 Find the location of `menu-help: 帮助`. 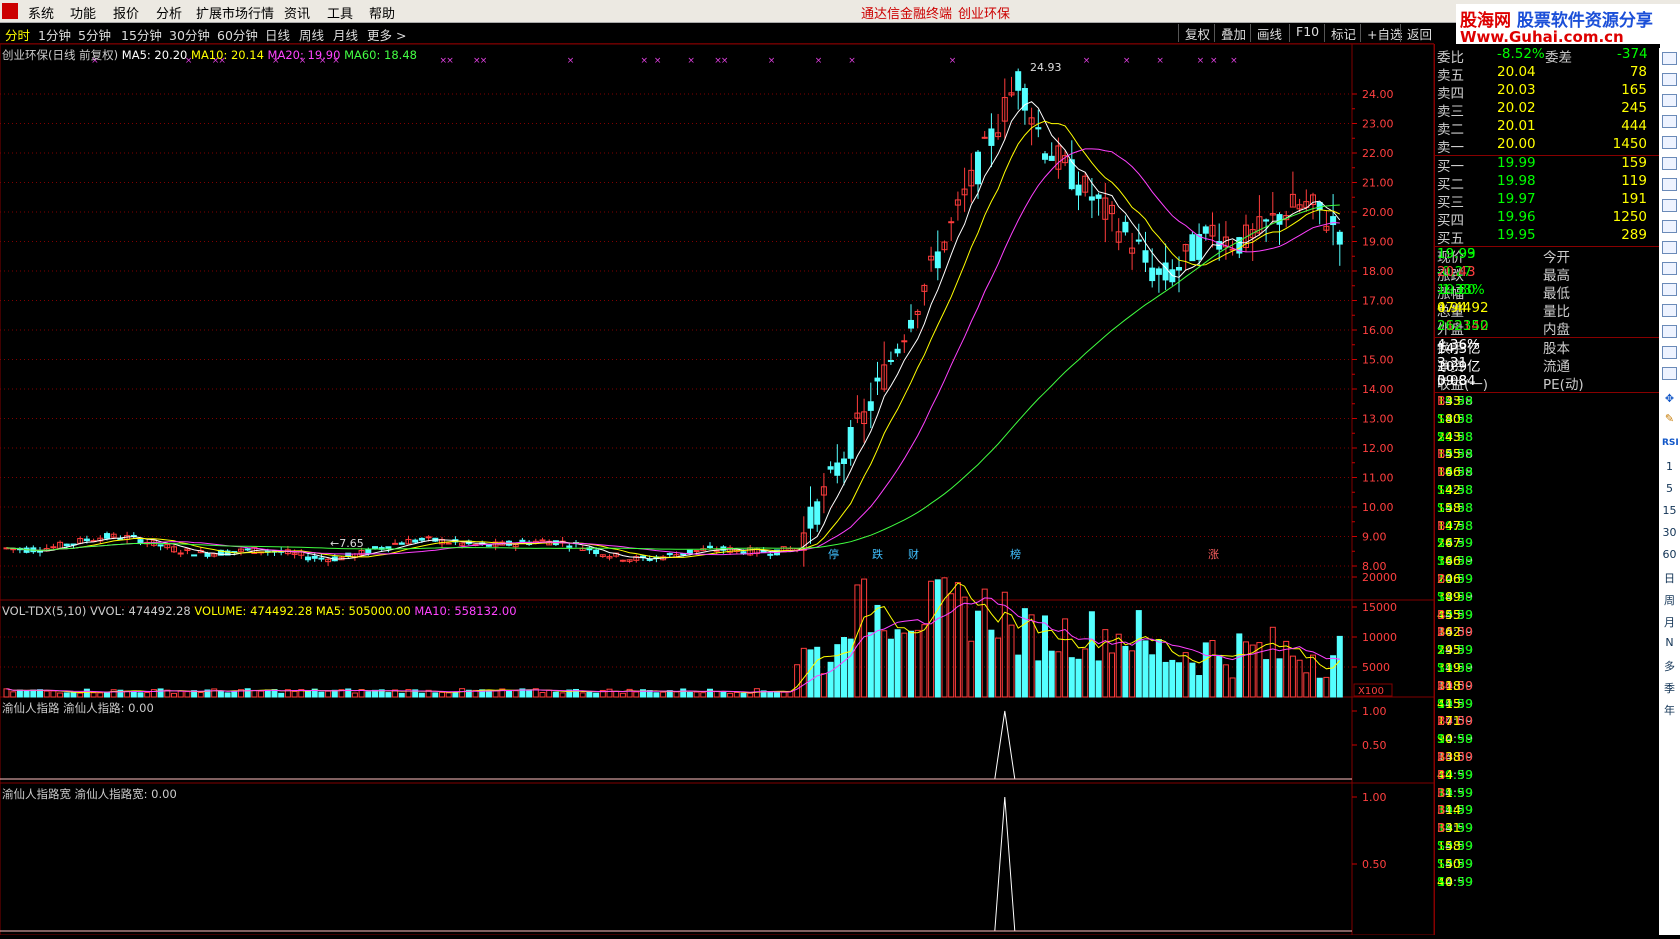

menu-help: 帮助 is located at coordinates (382, 12).